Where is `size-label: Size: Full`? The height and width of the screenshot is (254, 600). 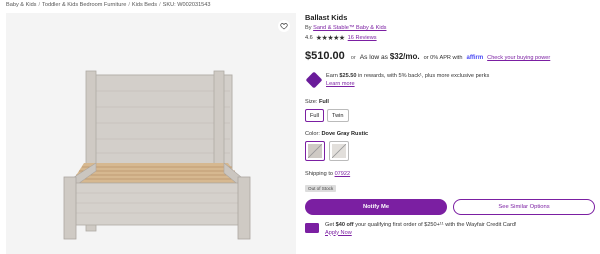
size-label: Size: Full is located at coordinates (317, 102).